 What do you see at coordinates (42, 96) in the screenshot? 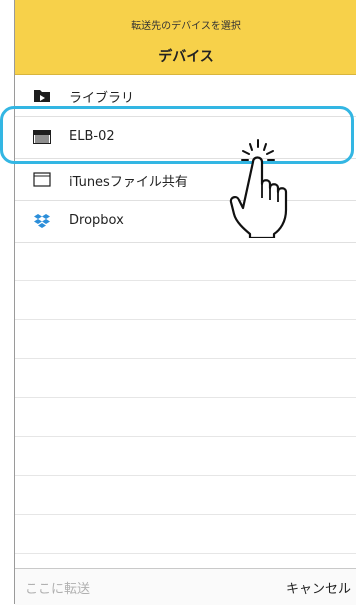
I see `library-folder-icon` at bounding box center [42, 96].